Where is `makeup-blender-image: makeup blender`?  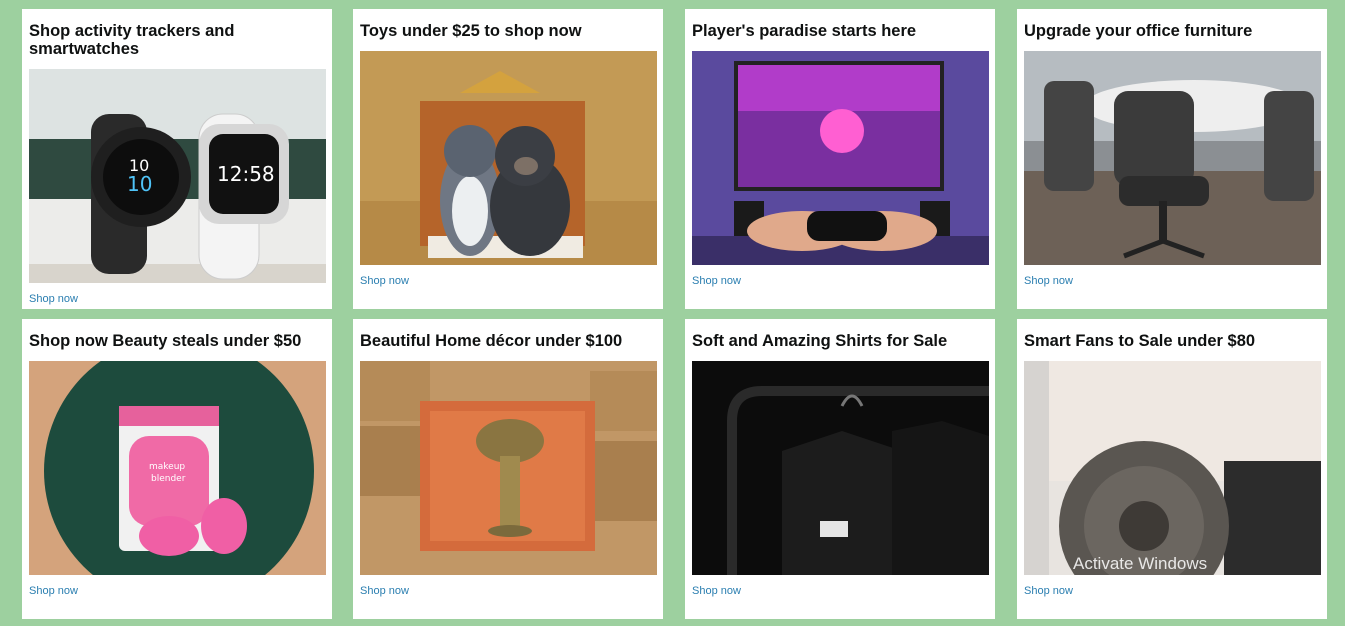
makeup-blender-image: makeup blender is located at coordinates (177, 468).